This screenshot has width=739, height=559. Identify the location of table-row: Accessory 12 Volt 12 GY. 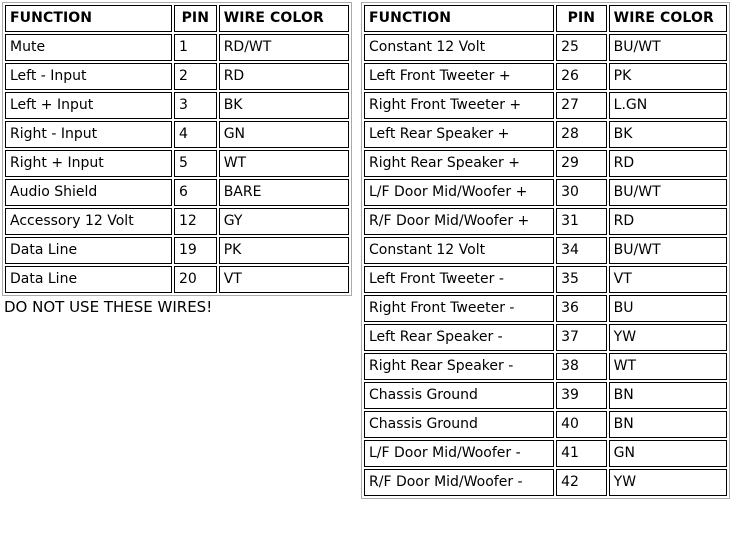
(177, 221).